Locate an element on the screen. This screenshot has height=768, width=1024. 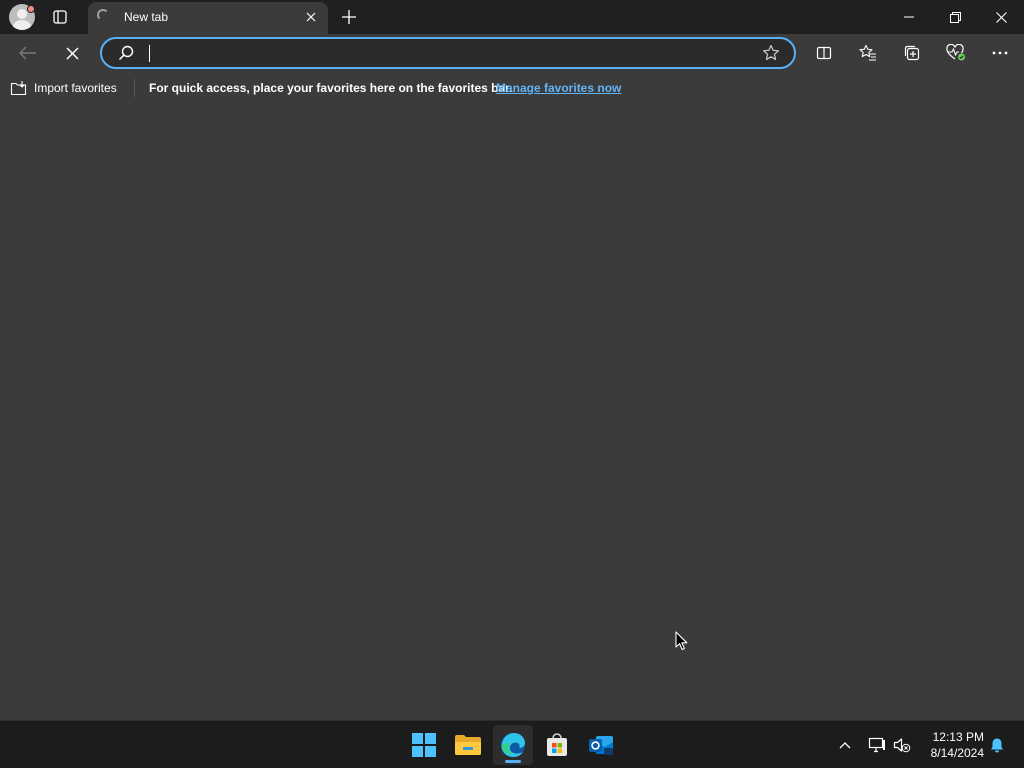
mouse-pointer-icon is located at coordinates (681, 641).